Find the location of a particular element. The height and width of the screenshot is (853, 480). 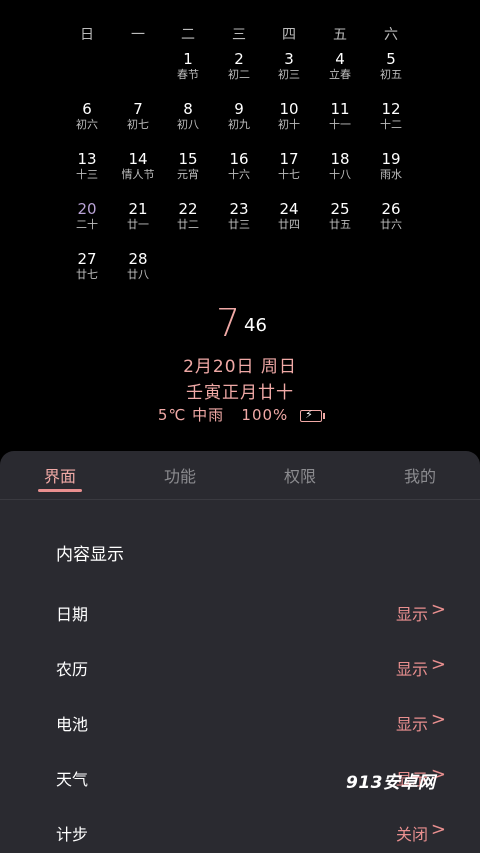

calendar-day: 14 情人节 is located at coordinates (138, 166).